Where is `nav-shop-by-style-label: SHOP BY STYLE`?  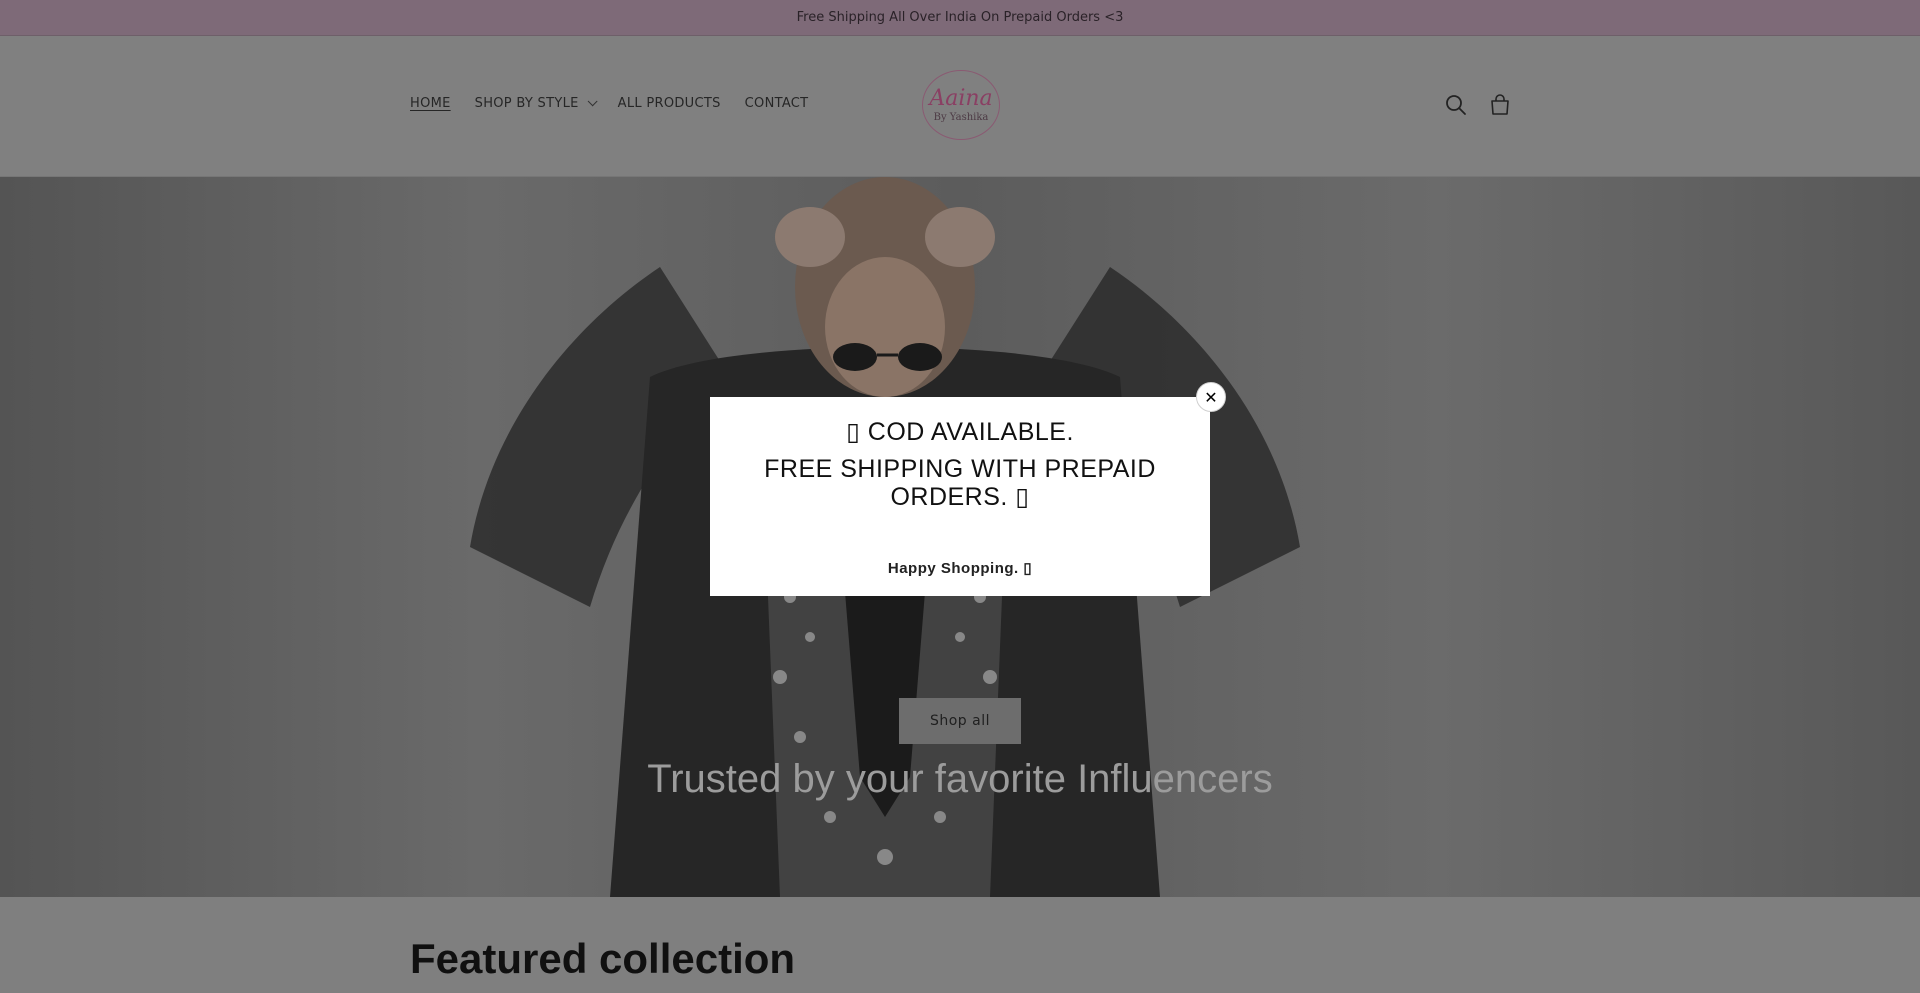 nav-shop-by-style-label: SHOP BY STYLE is located at coordinates (526, 103).